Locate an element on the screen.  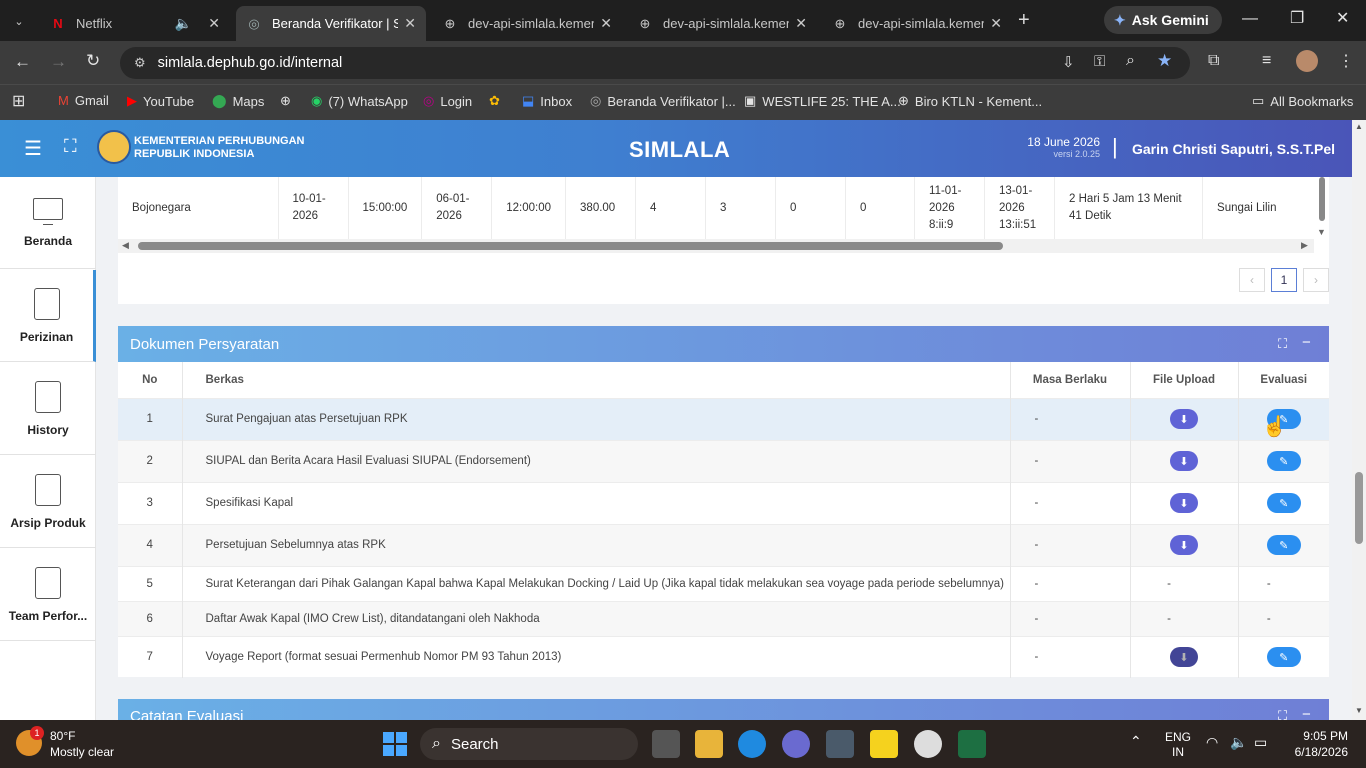
all-bookmarks: ▭ All Bookmarks is located at coordinates (1302, 101).